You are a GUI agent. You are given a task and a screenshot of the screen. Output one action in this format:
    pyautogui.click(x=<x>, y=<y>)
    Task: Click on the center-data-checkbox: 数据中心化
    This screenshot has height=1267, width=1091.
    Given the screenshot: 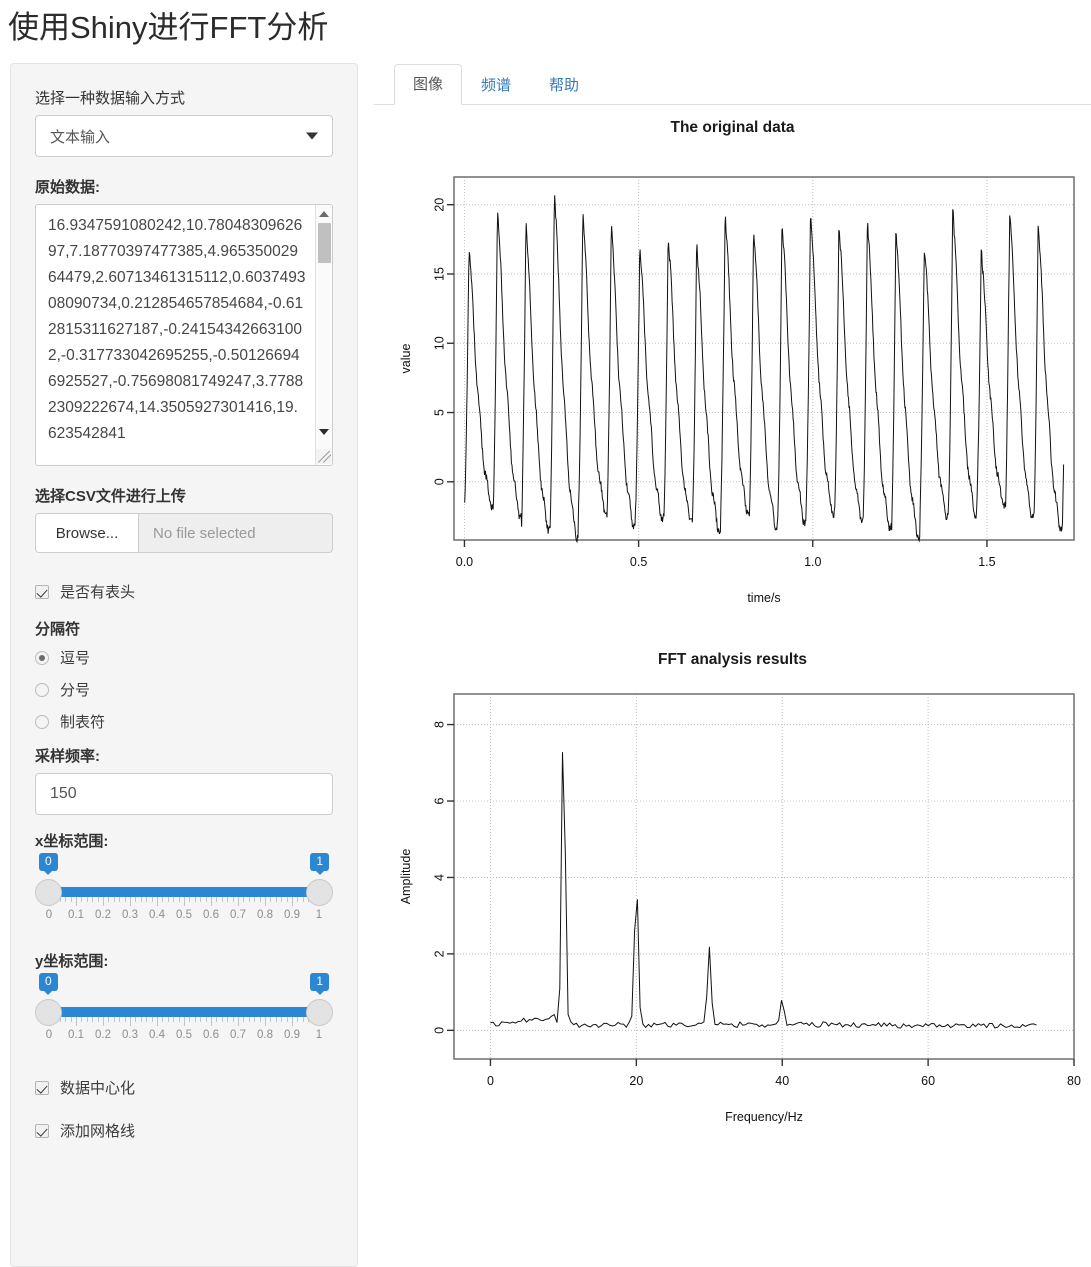 What is the action you would take?
    pyautogui.click(x=184, y=1087)
    